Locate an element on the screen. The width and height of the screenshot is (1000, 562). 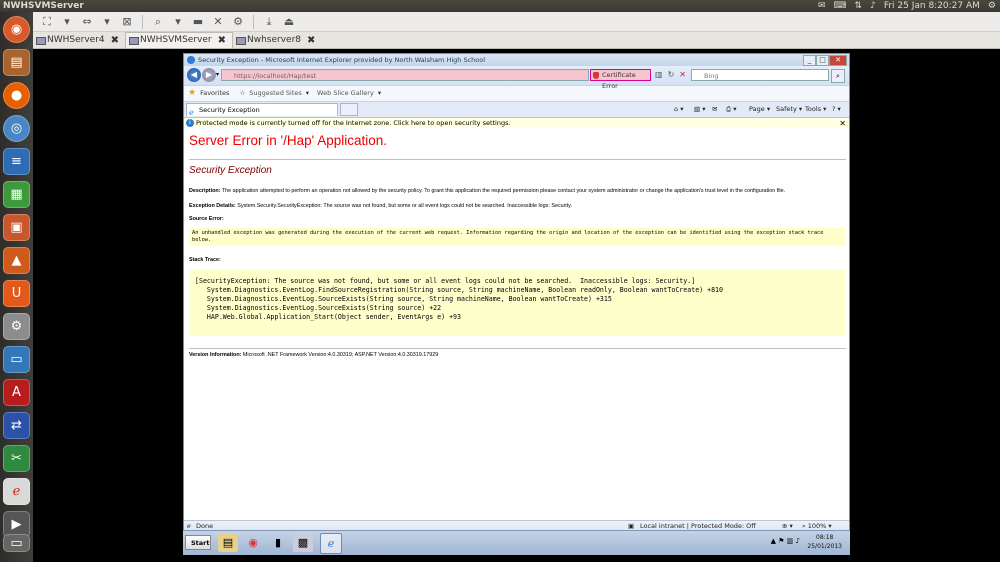
add-favorite-icon: ☆ is located at coordinates (242, 93).